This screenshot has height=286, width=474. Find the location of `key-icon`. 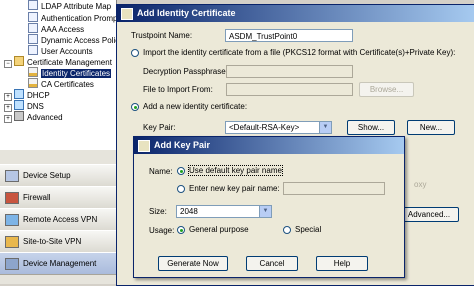

key-icon is located at coordinates (144, 146).